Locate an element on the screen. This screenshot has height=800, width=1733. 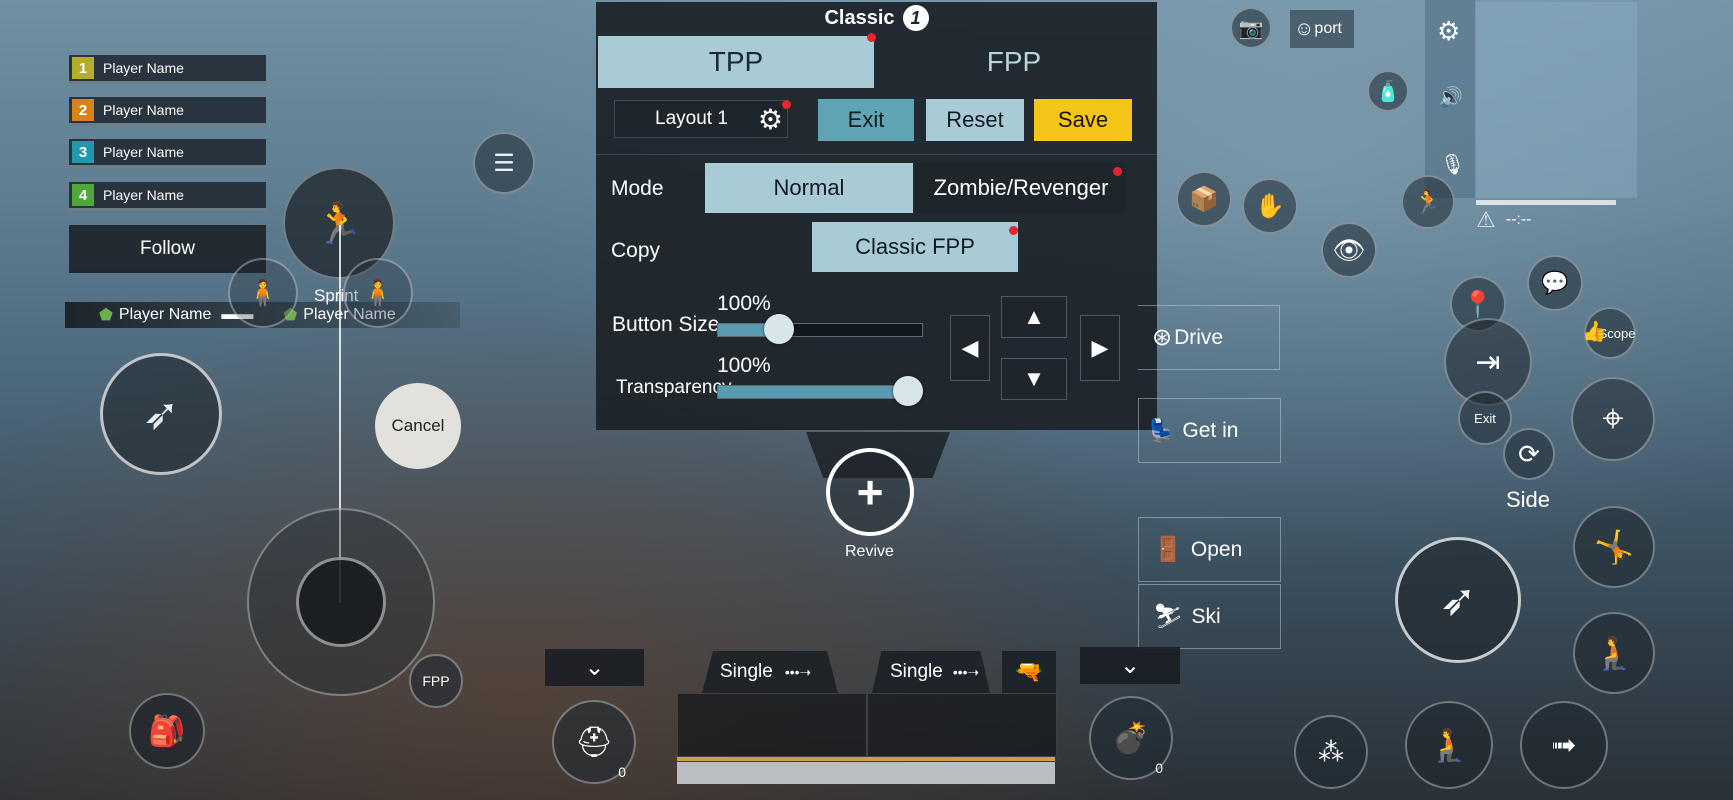
rotate-icon: ⟳ is located at coordinates (1529, 453).